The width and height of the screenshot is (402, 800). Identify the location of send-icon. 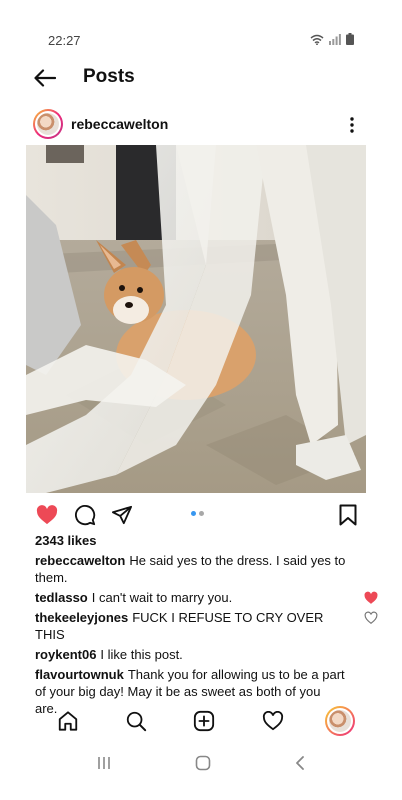
(122, 515).